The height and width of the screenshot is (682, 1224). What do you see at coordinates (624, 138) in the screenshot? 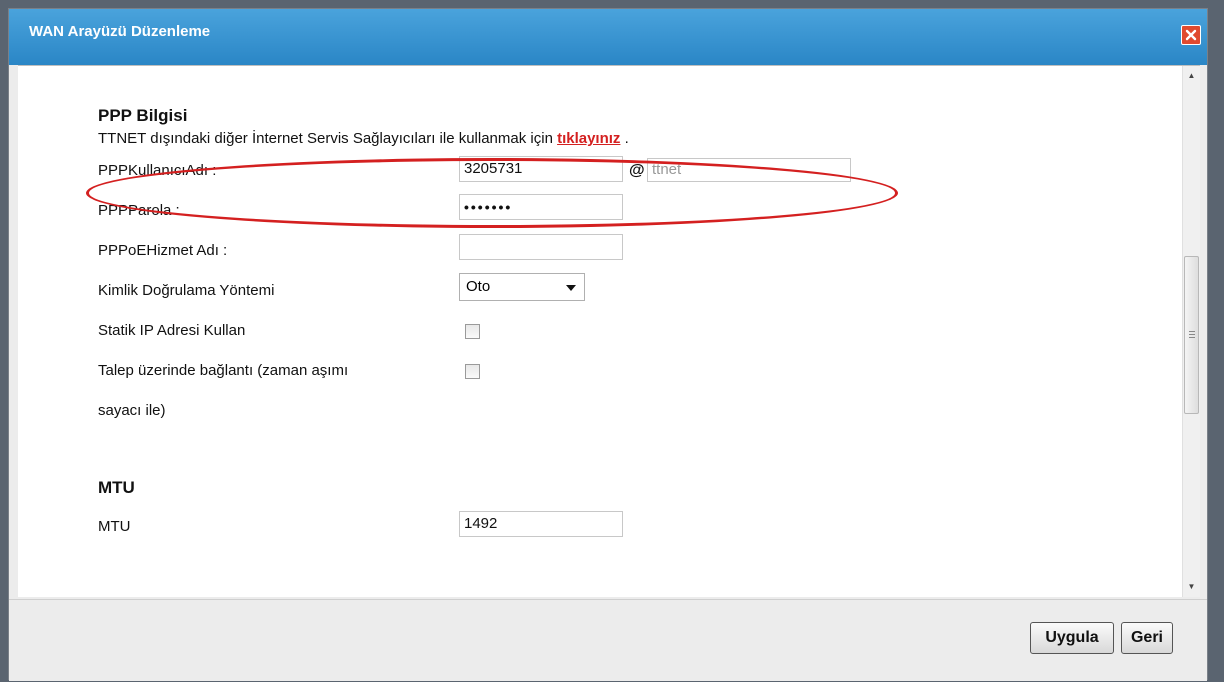
I see `isp-note-end: .` at bounding box center [624, 138].